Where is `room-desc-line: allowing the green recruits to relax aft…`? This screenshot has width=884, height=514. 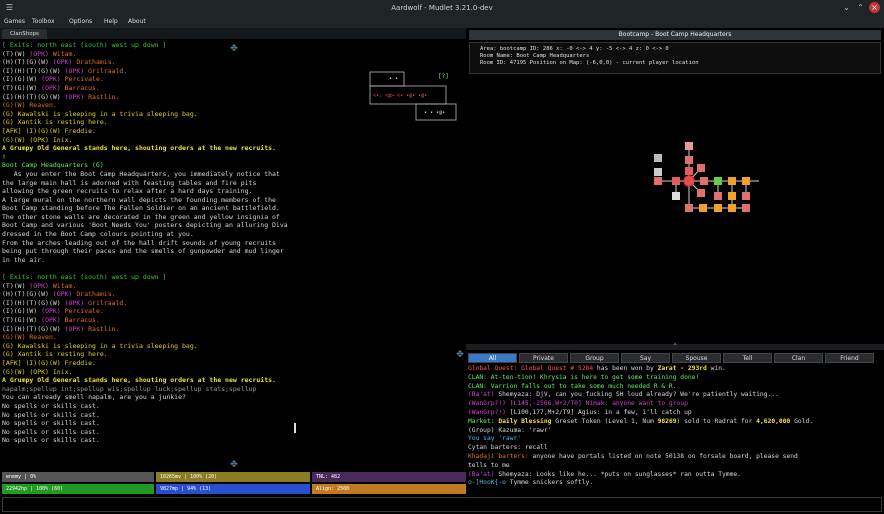 room-desc-line: allowing the green recruits to relax aft… is located at coordinates (127, 191).